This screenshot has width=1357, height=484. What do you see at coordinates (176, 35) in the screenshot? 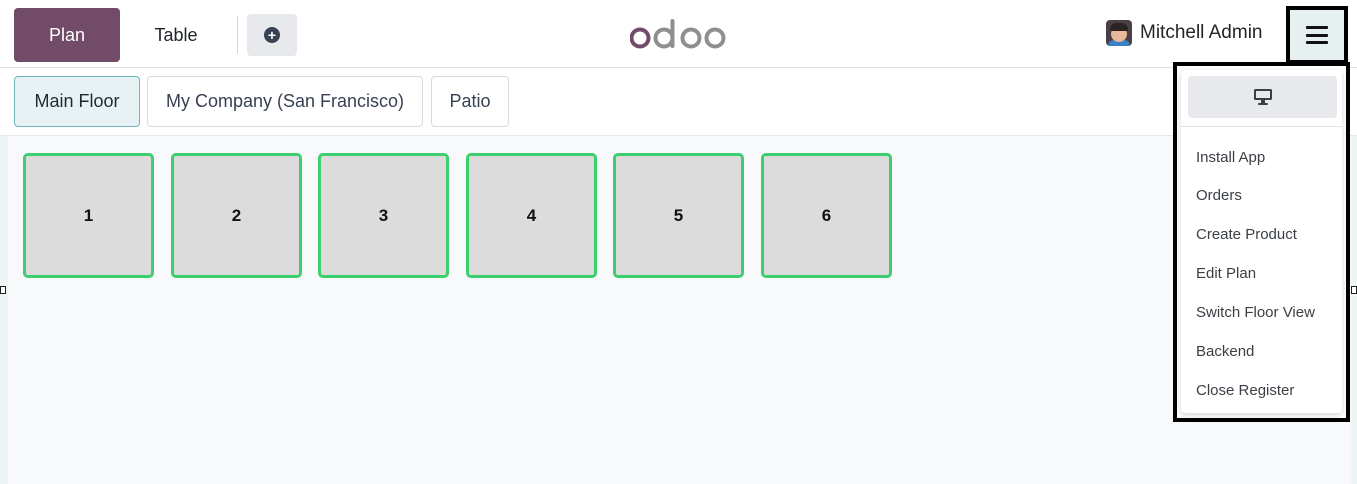
I see `table-button: Table` at bounding box center [176, 35].